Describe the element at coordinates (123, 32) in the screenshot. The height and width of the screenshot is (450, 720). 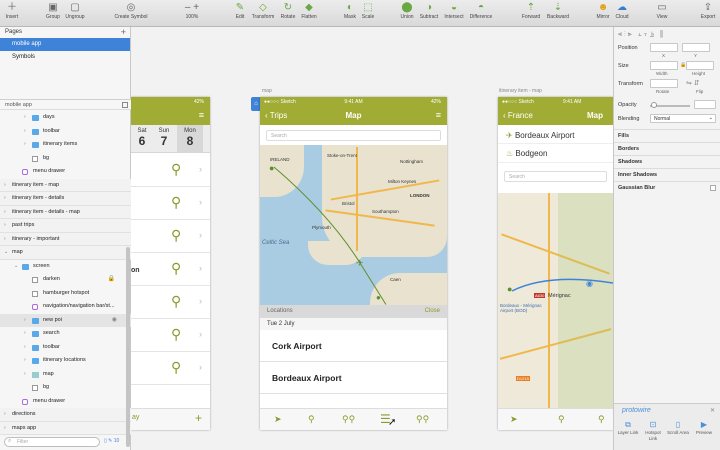
I see `add-page-icon: +` at that location.